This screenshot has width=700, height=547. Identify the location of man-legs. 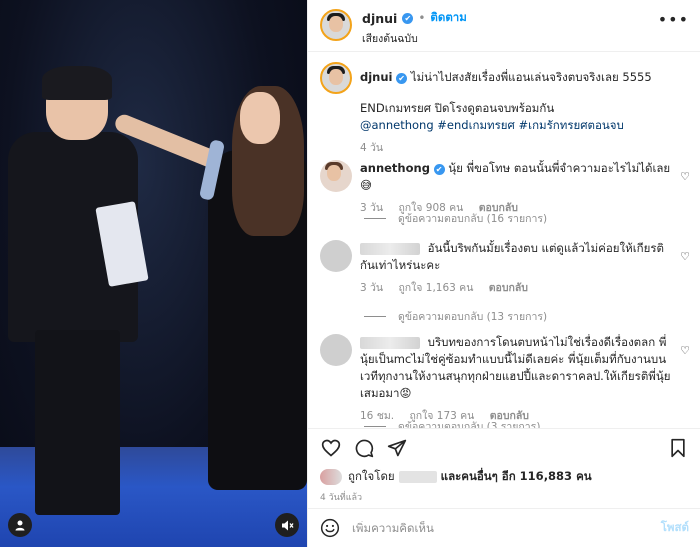
(77, 422).